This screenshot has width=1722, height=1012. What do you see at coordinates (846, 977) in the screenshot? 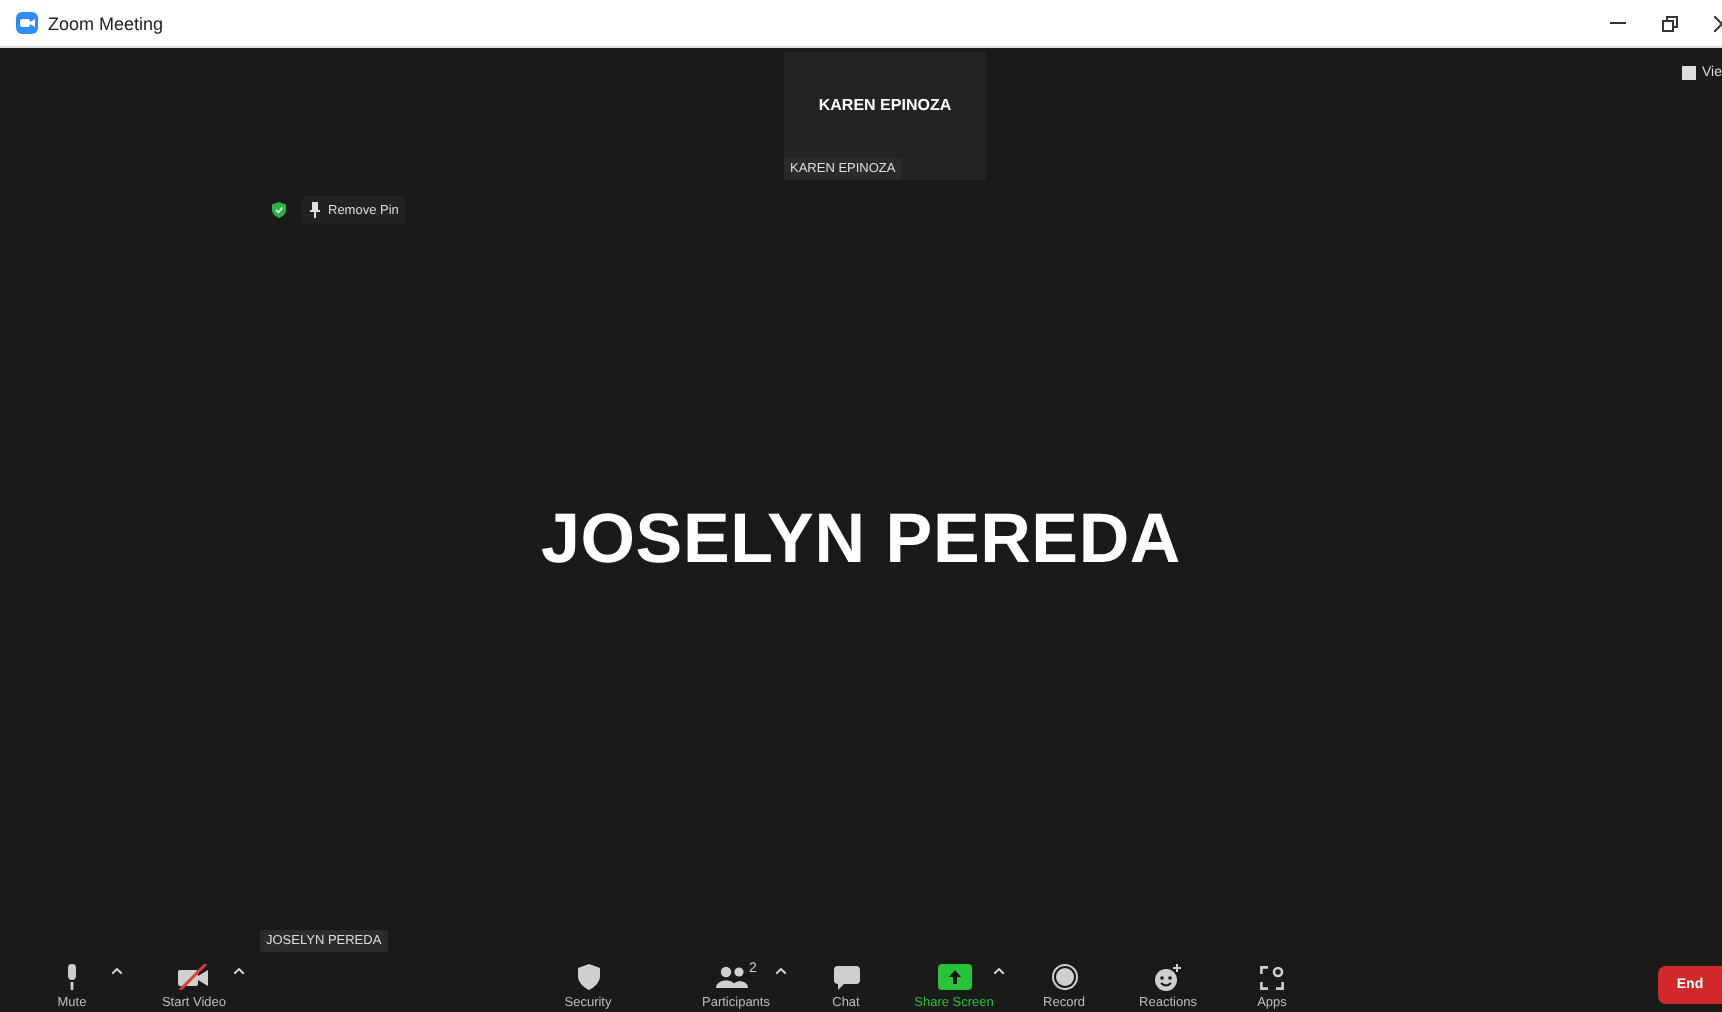
I see `speech-bubble-icon` at bounding box center [846, 977].